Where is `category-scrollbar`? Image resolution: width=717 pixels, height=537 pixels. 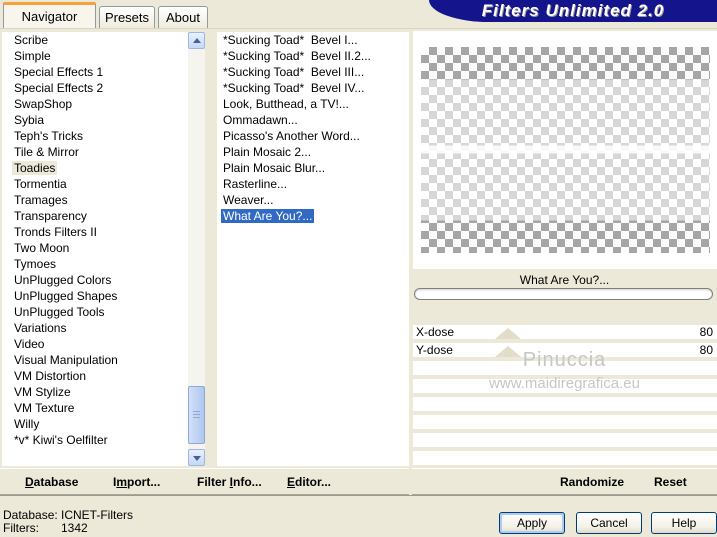 category-scrollbar is located at coordinates (196, 249).